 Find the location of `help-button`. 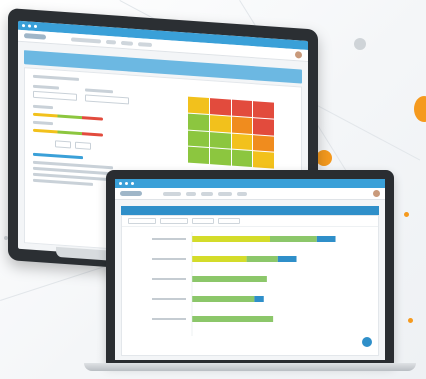

help-button is located at coordinates (367, 342).